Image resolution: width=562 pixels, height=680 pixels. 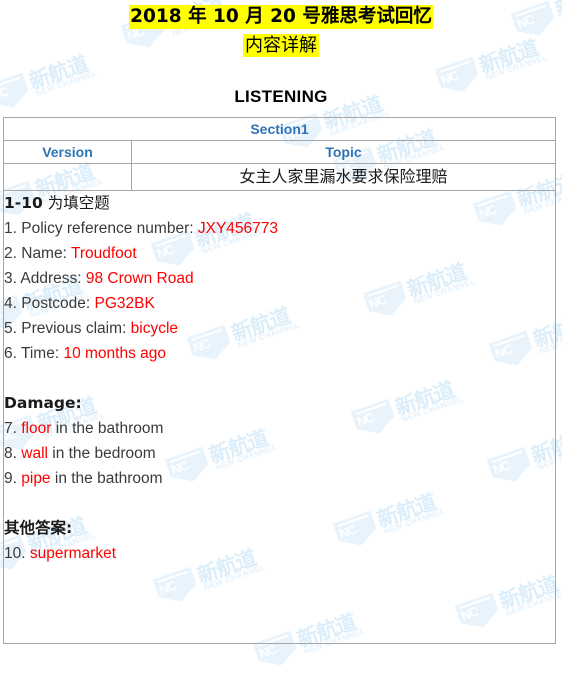 What do you see at coordinates (73, 328) in the screenshot?
I see `item-prompt: Previous claim:` at bounding box center [73, 328].